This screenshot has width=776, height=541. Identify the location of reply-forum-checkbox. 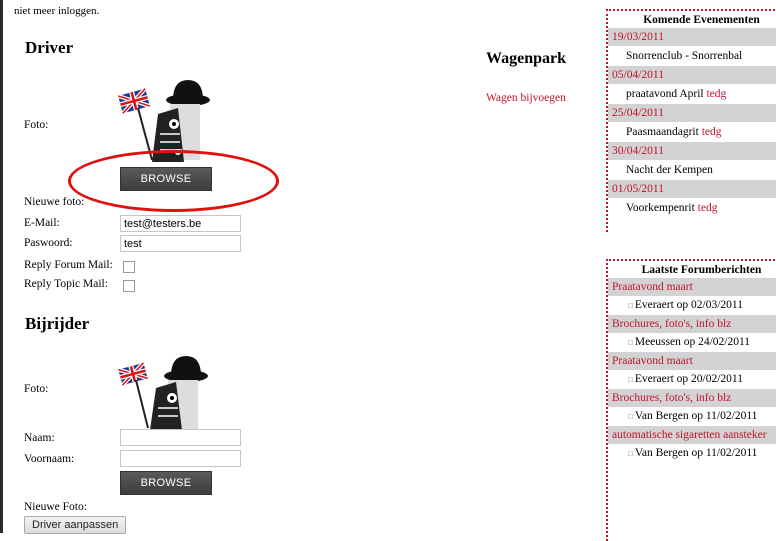
(129, 267).